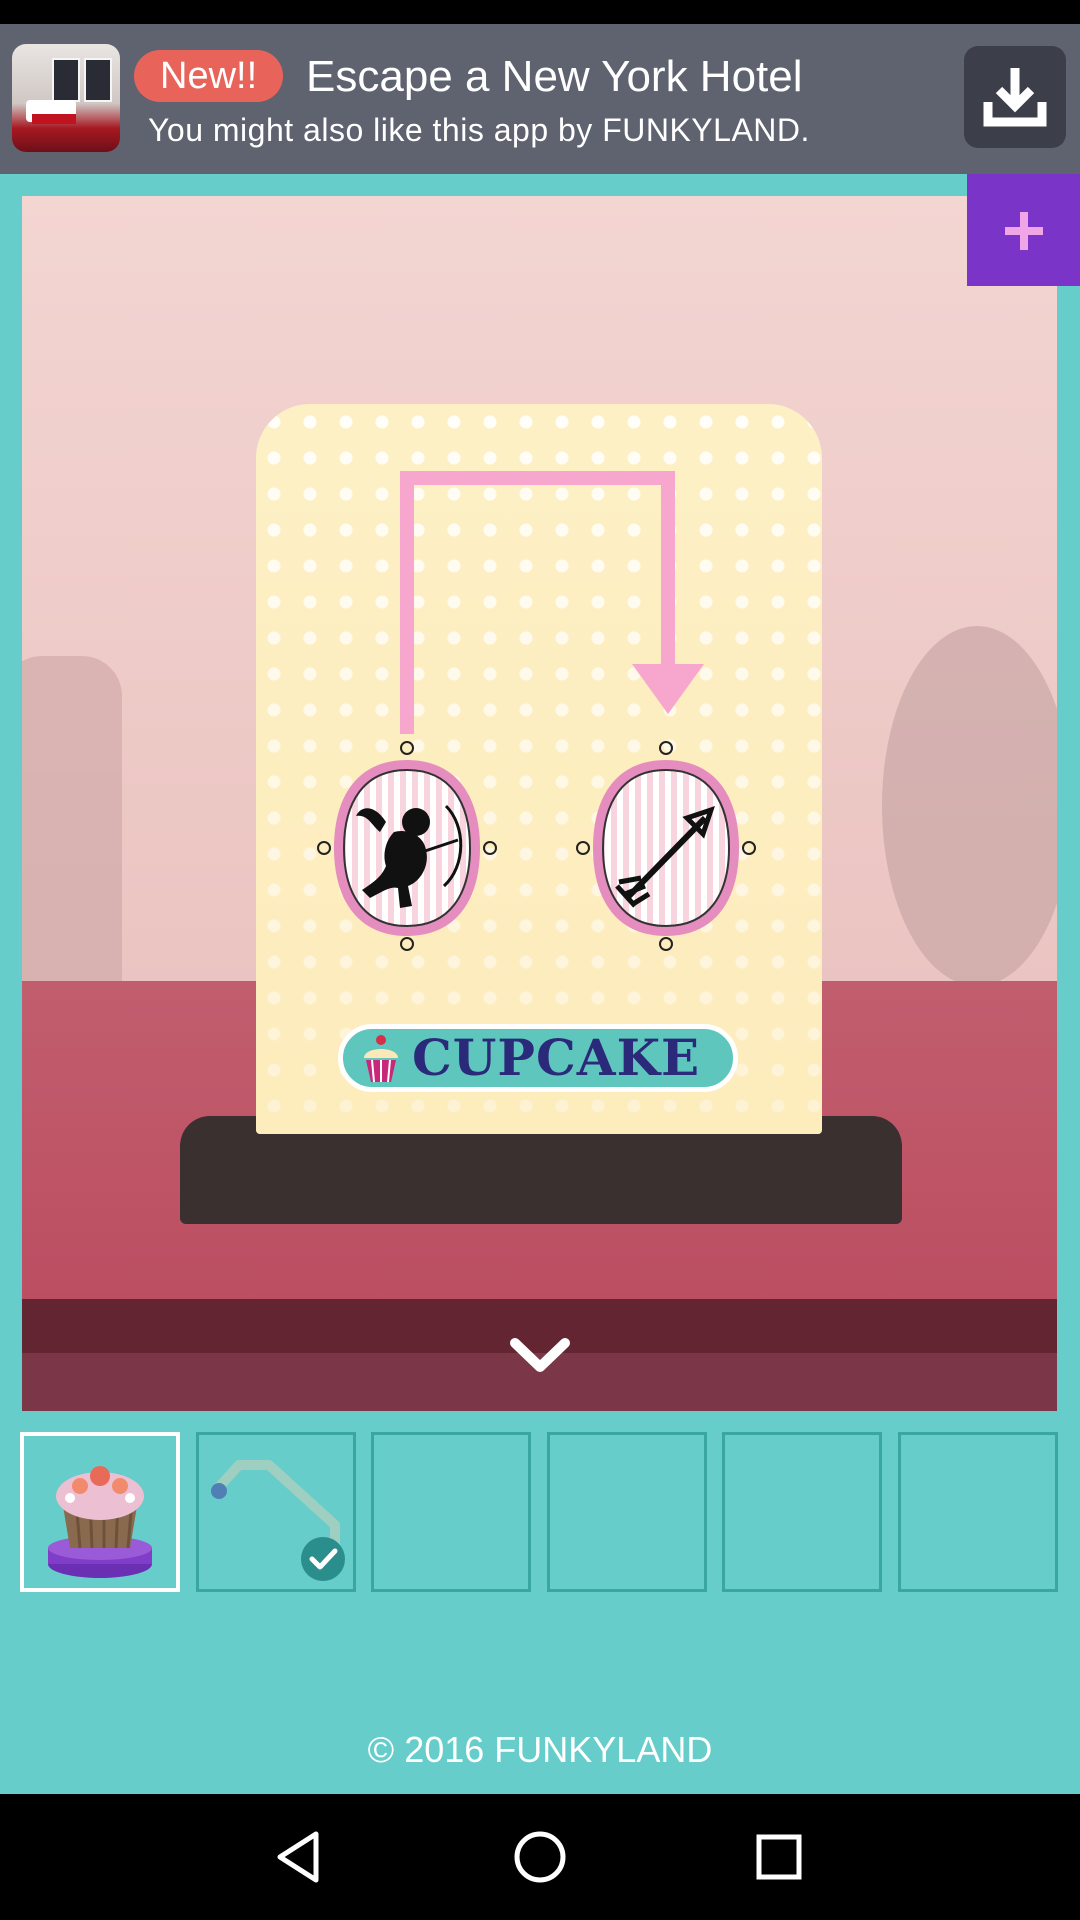 The height and width of the screenshot is (1920, 1080). I want to click on bed-cover-shape, so click(54, 119).